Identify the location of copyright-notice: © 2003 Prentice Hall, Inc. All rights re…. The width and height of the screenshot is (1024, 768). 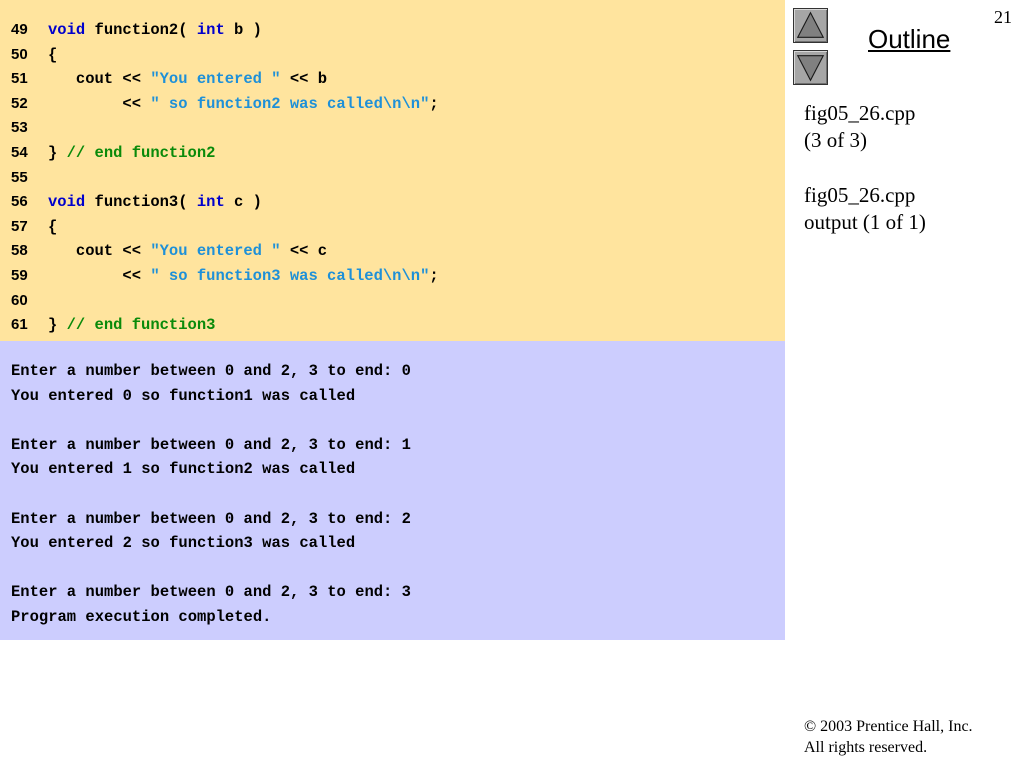
(888, 737).